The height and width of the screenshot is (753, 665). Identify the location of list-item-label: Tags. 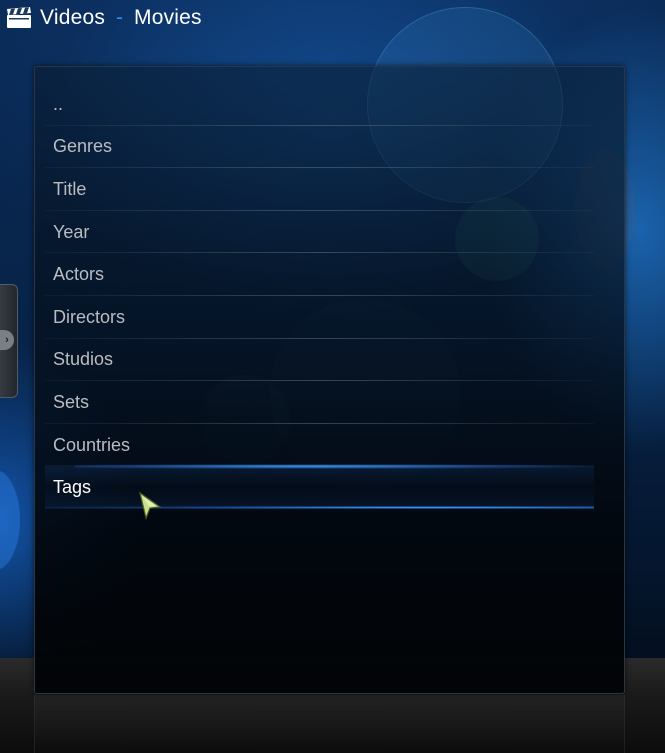
(72, 487).